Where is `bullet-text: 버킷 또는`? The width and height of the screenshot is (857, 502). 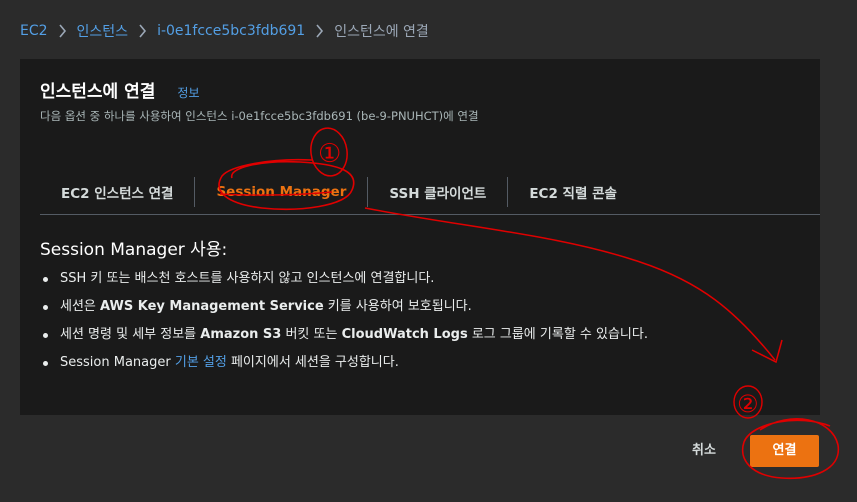
bullet-text: 버킷 또는 is located at coordinates (311, 334).